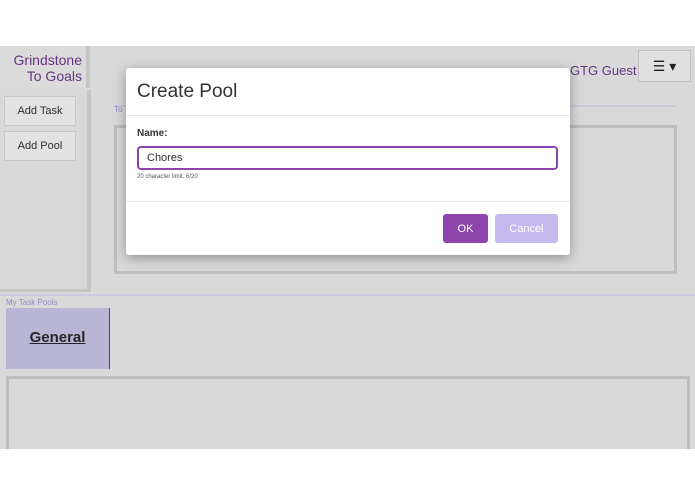  What do you see at coordinates (167, 177) in the screenshot?
I see `character-limit-hint: 20 character limit. 6/20` at bounding box center [167, 177].